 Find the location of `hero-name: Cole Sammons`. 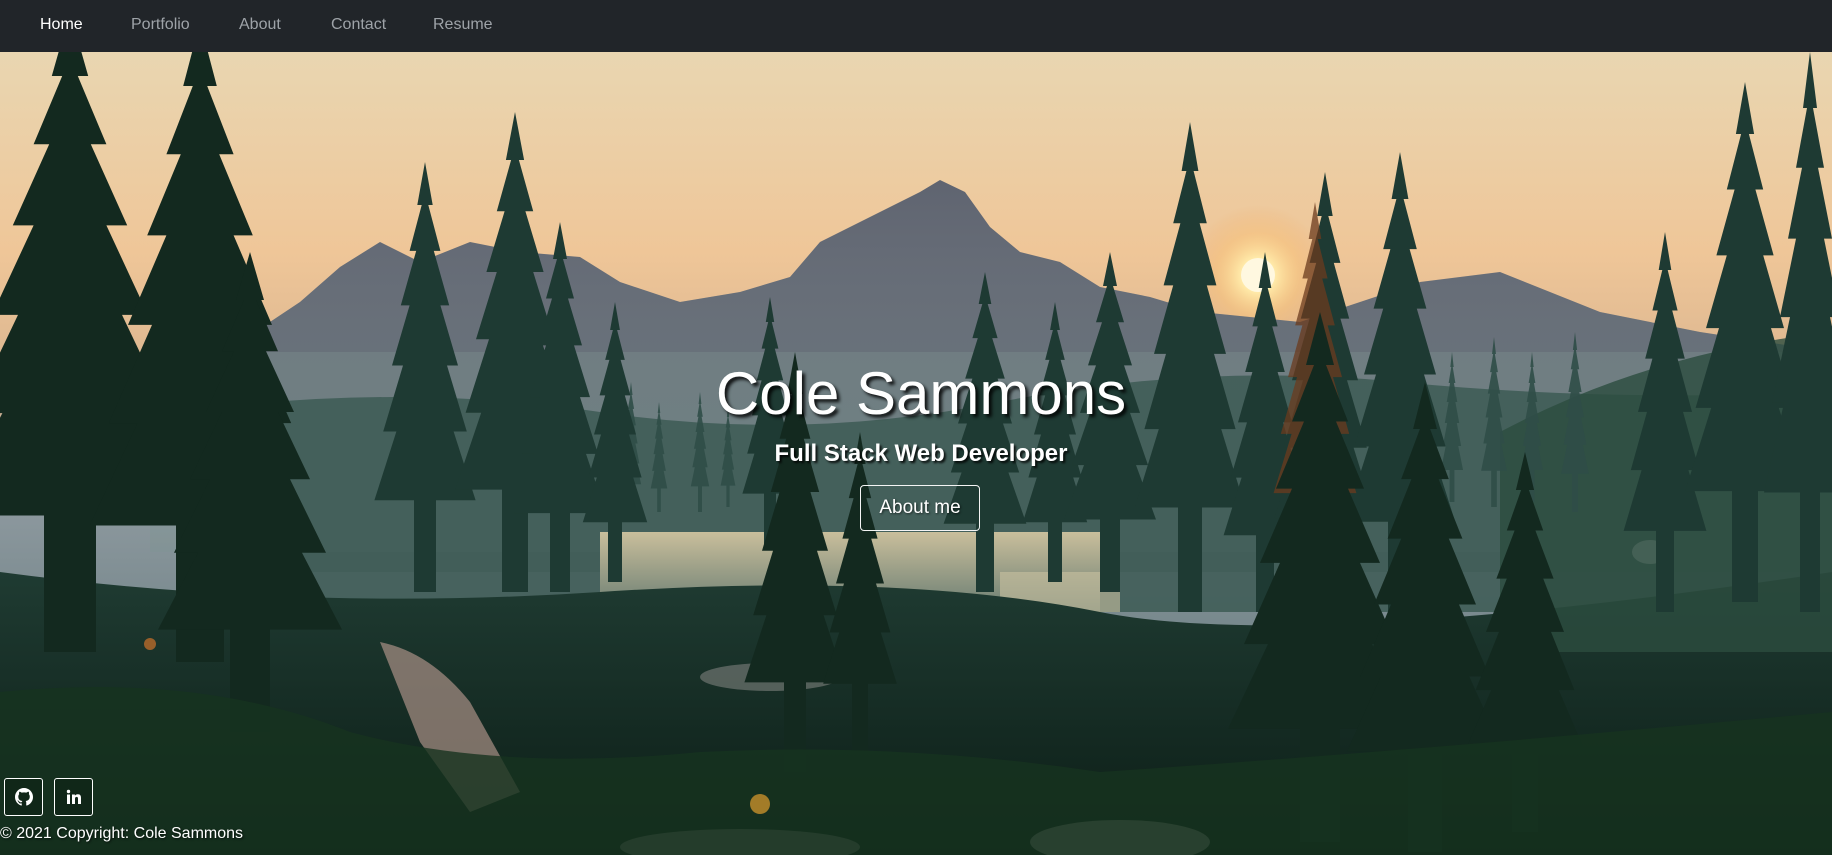

hero-name: Cole Sammons is located at coordinates (921, 393).